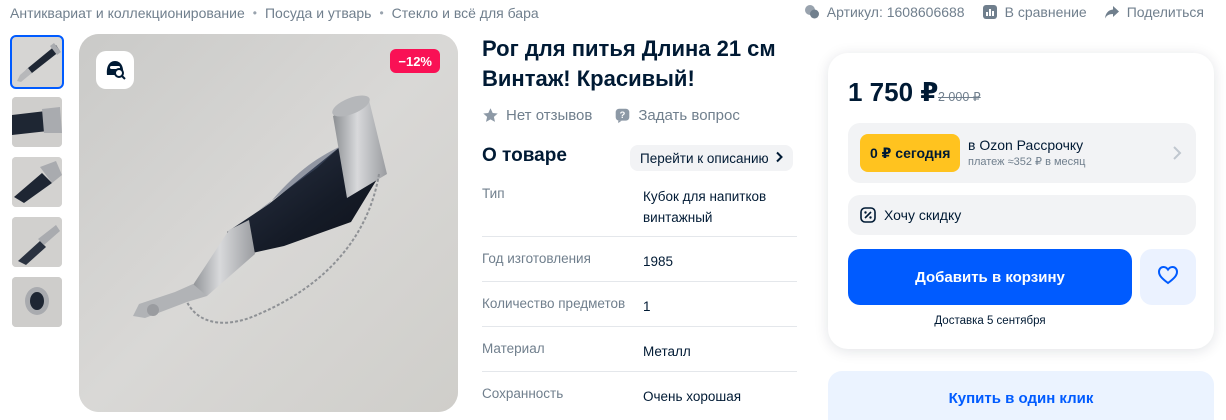 This screenshot has height=420, width=1226. Describe the element at coordinates (1026, 145) in the screenshot. I see `installment-title: в Ozon Рассрочку` at that location.